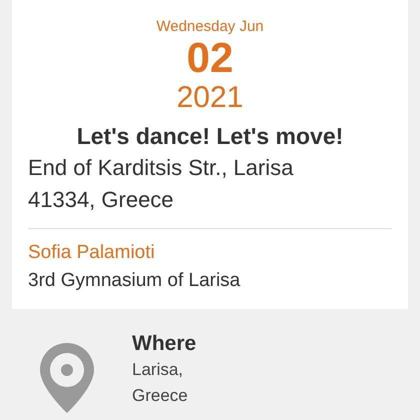 The width and height of the screenshot is (420, 420). What do you see at coordinates (210, 58) in the screenshot?
I see `day-number: 02` at bounding box center [210, 58].